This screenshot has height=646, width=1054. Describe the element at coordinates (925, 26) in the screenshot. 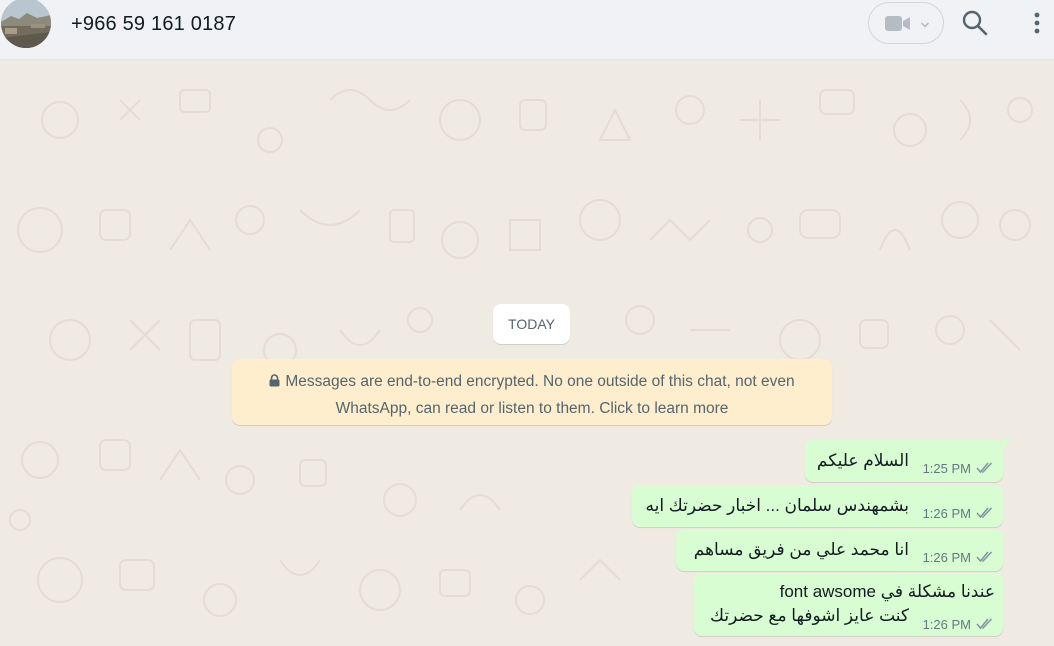

I see `chevron-down-icon` at that location.